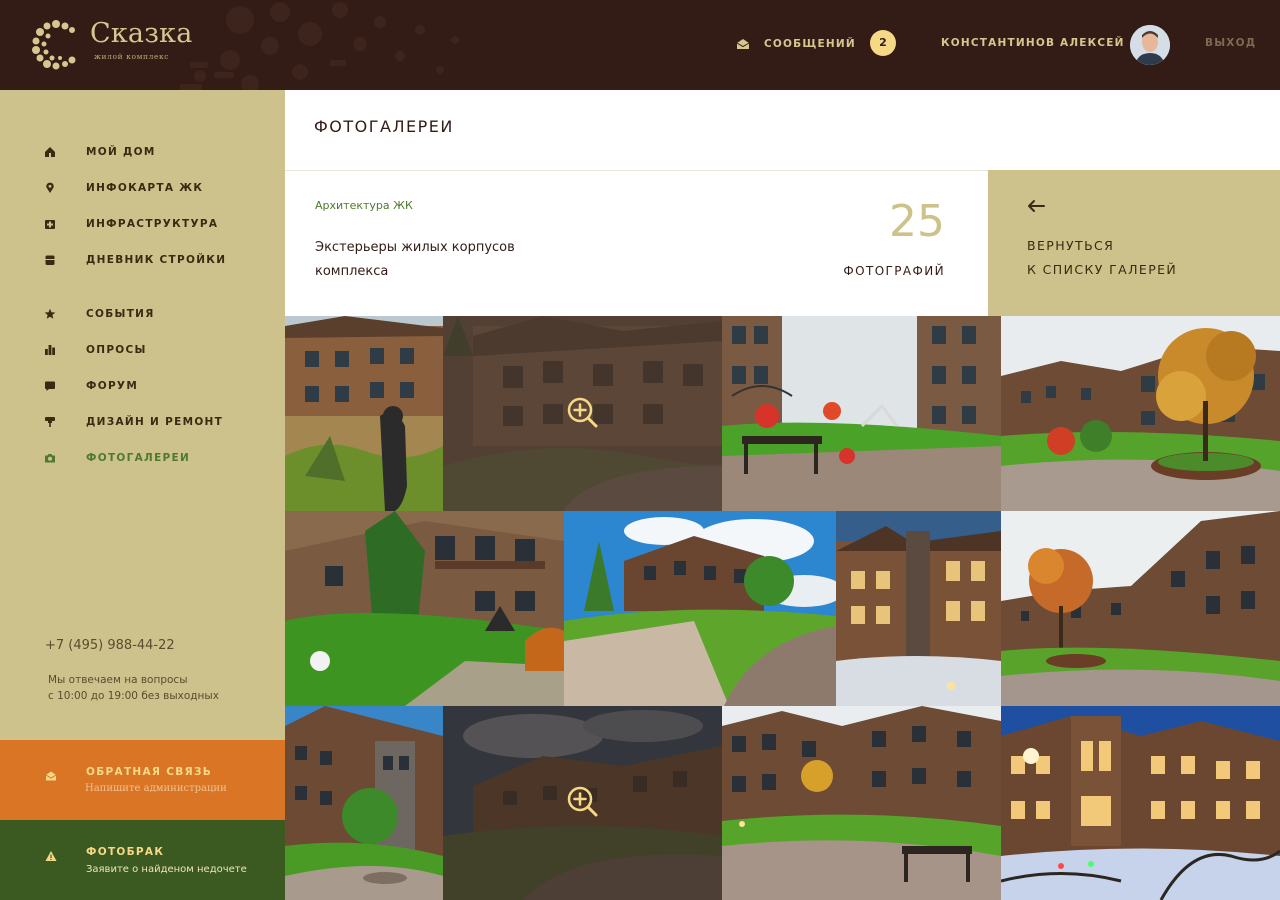 This screenshot has height=900, width=1280. Describe the element at coordinates (415, 259) in the screenshot. I see `gallery-title: Экстерьеры жилых корпусов комплекса` at that location.